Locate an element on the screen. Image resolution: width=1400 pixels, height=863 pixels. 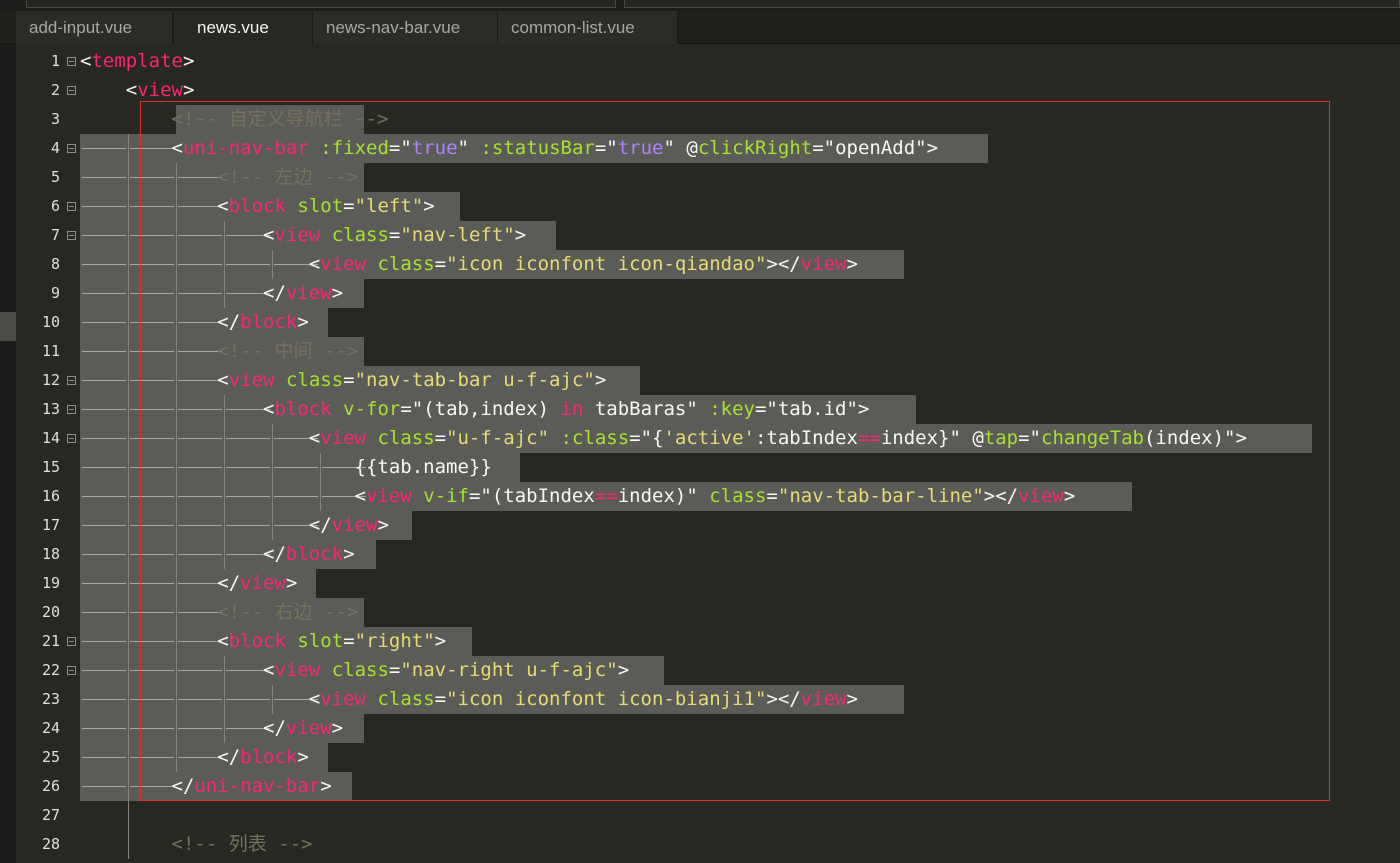
line-number: 2 is located at coordinates (55, 90).